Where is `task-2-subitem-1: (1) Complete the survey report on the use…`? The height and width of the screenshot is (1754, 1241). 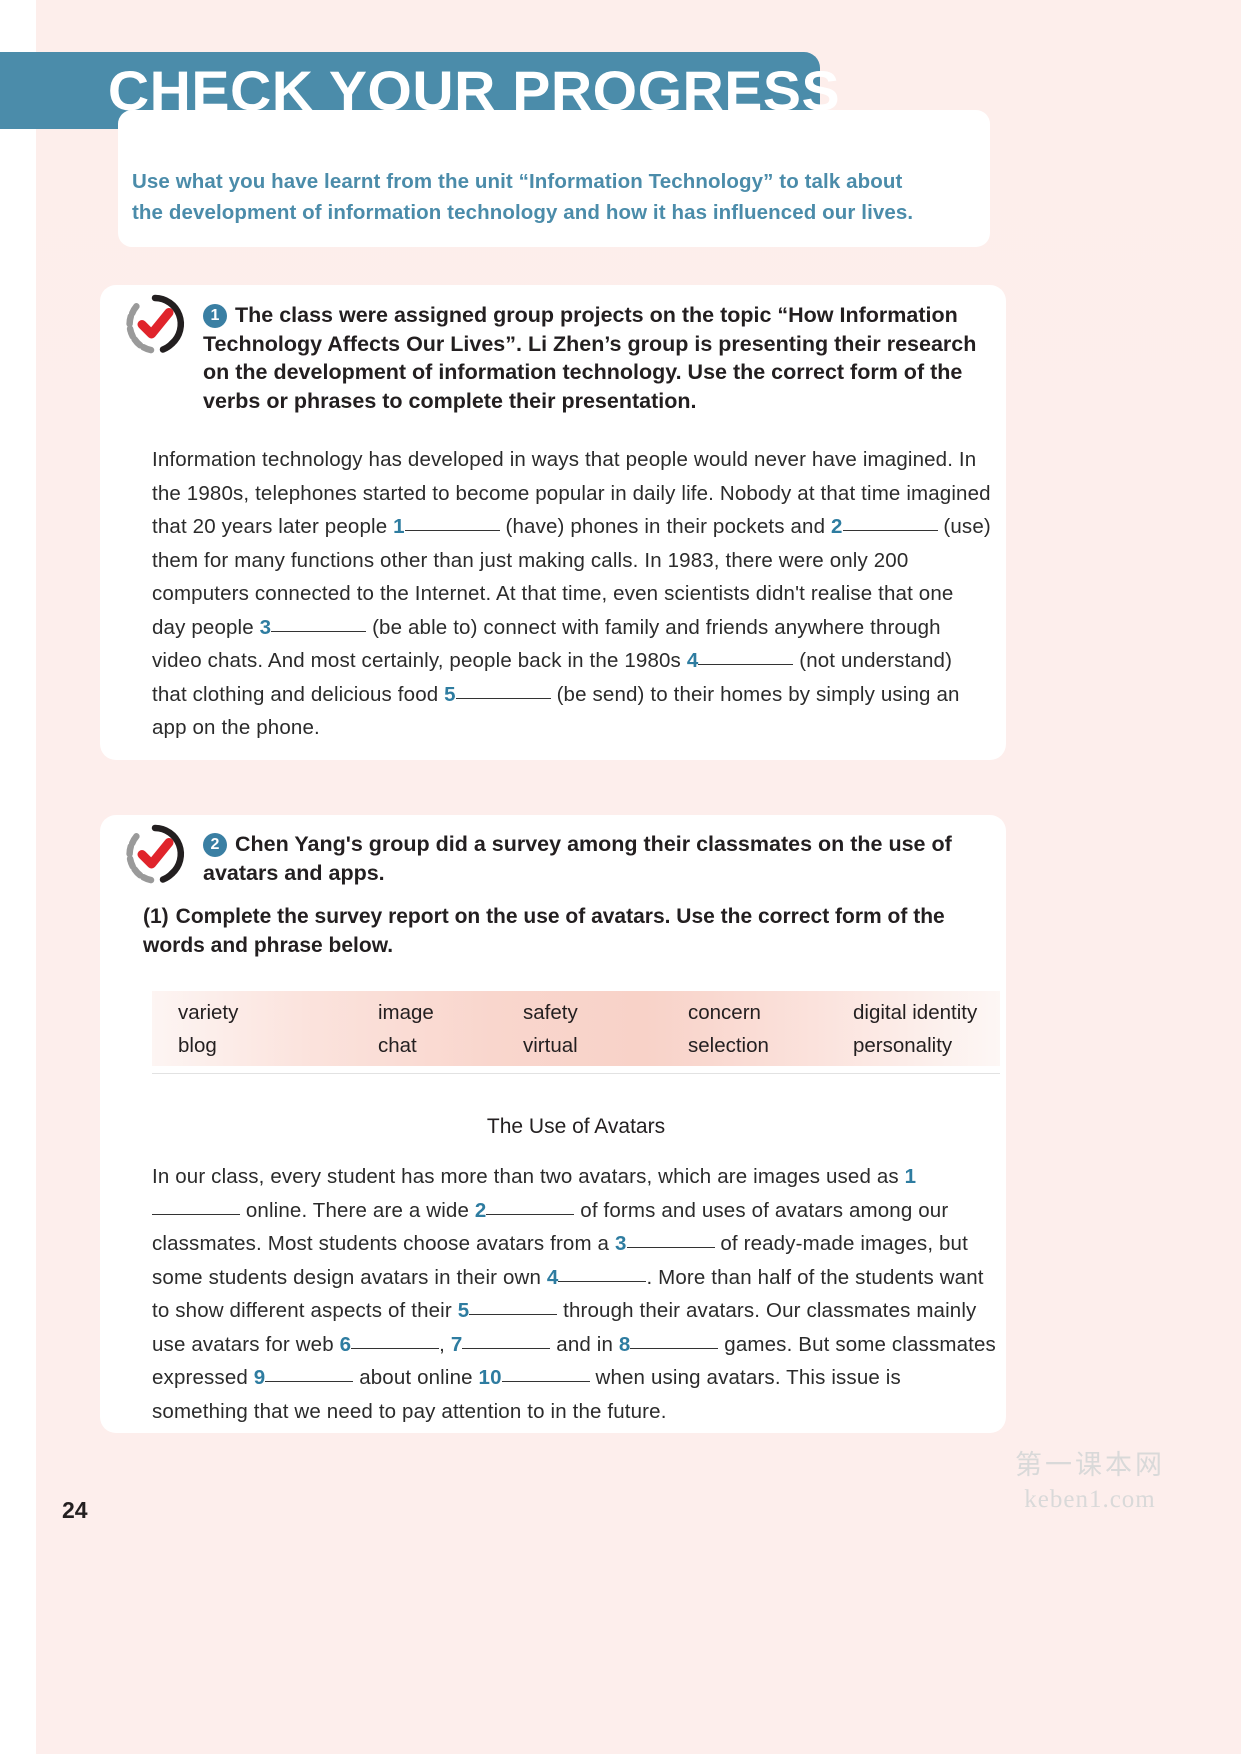
task-2-subitem-1: (1) Complete the survey report on the use… is located at coordinates (563, 931).